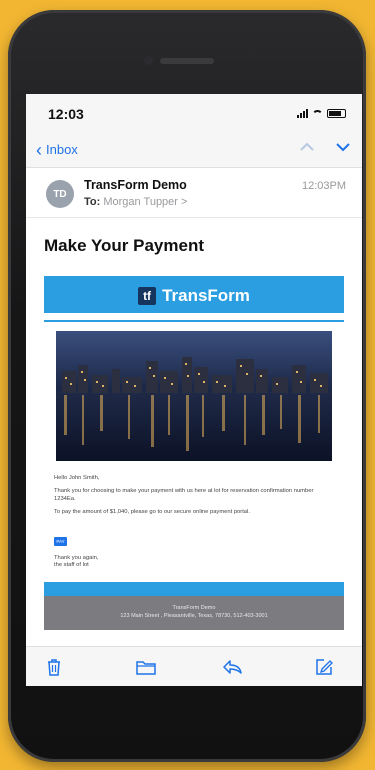 The image size is (375, 770). I want to click on email-subject: Make Your Payment, so click(124, 245).